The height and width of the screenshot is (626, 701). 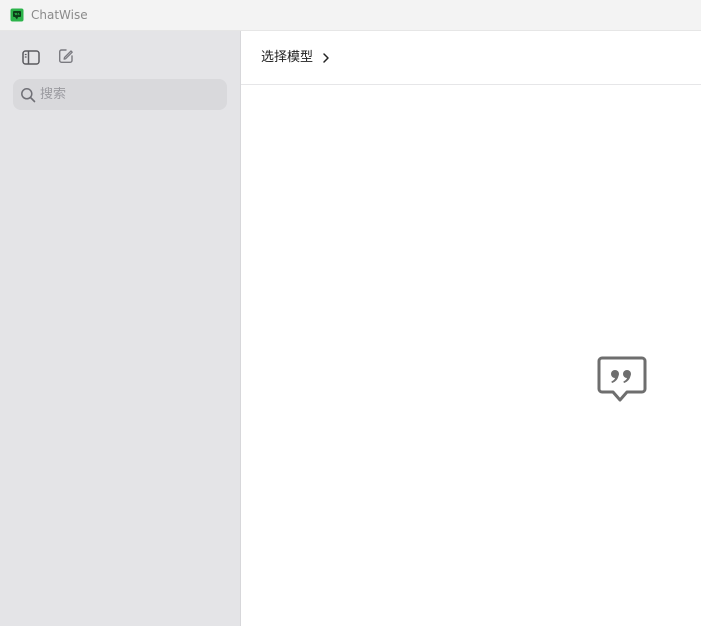 I want to click on chat-header: 选择模型, so click(x=471, y=58).